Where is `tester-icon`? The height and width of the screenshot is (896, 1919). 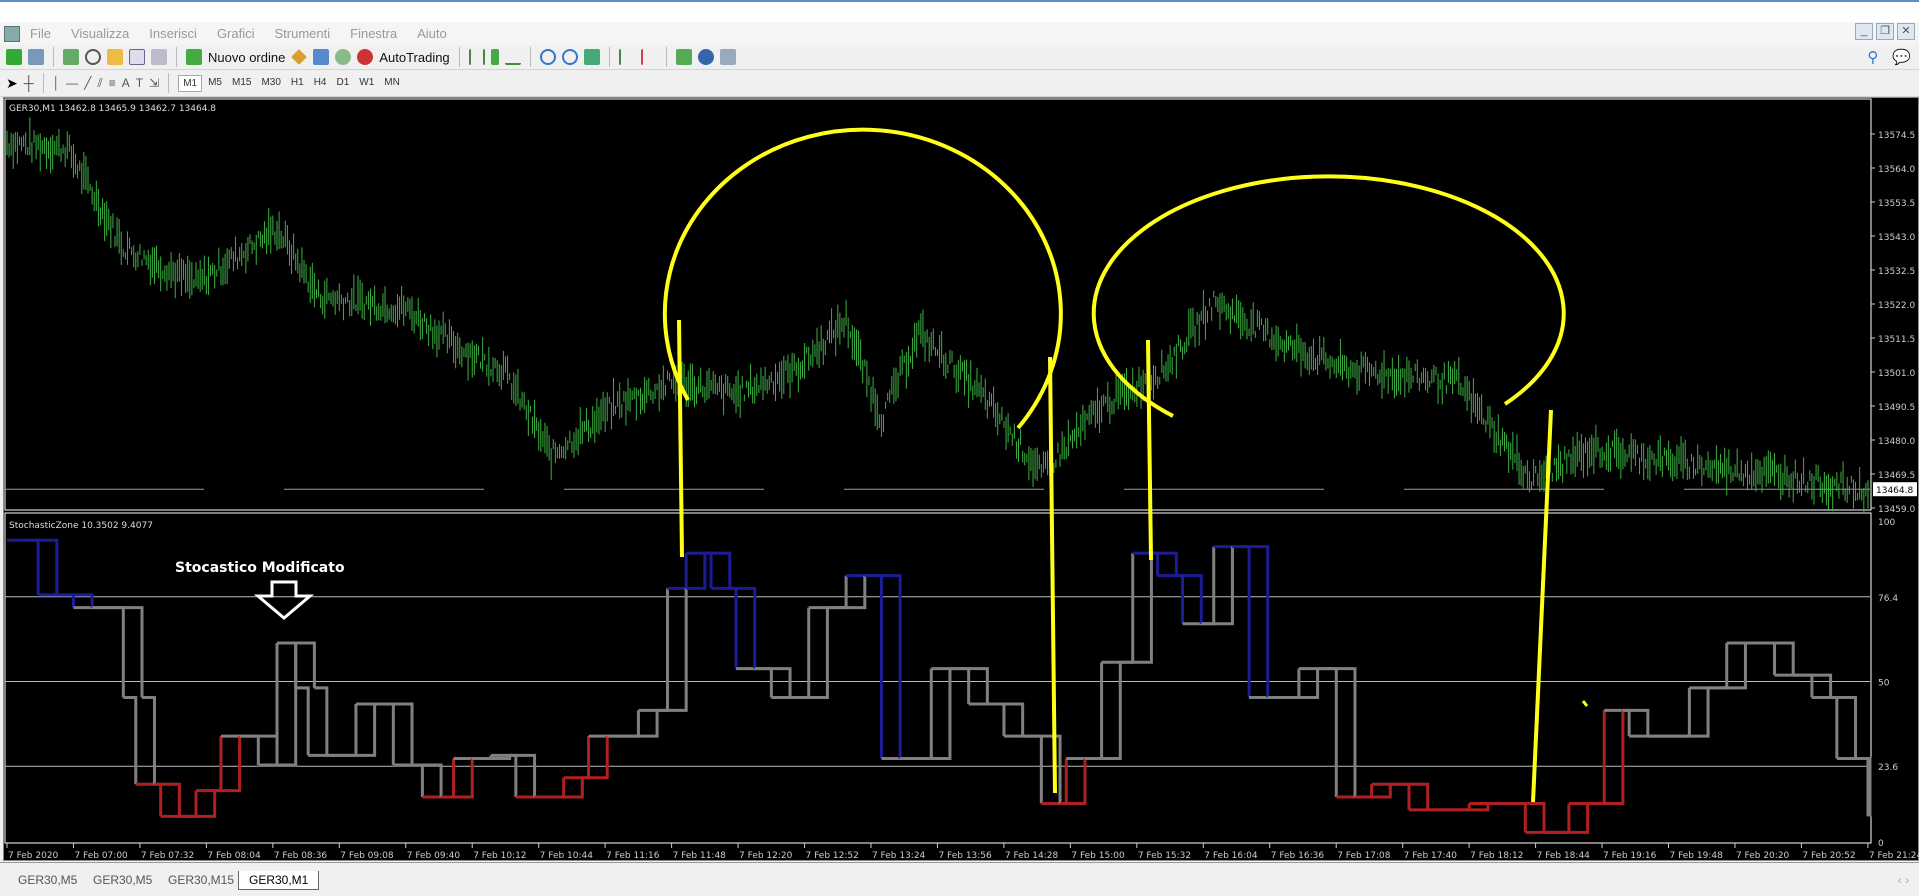
tester-icon is located at coordinates (159, 57).